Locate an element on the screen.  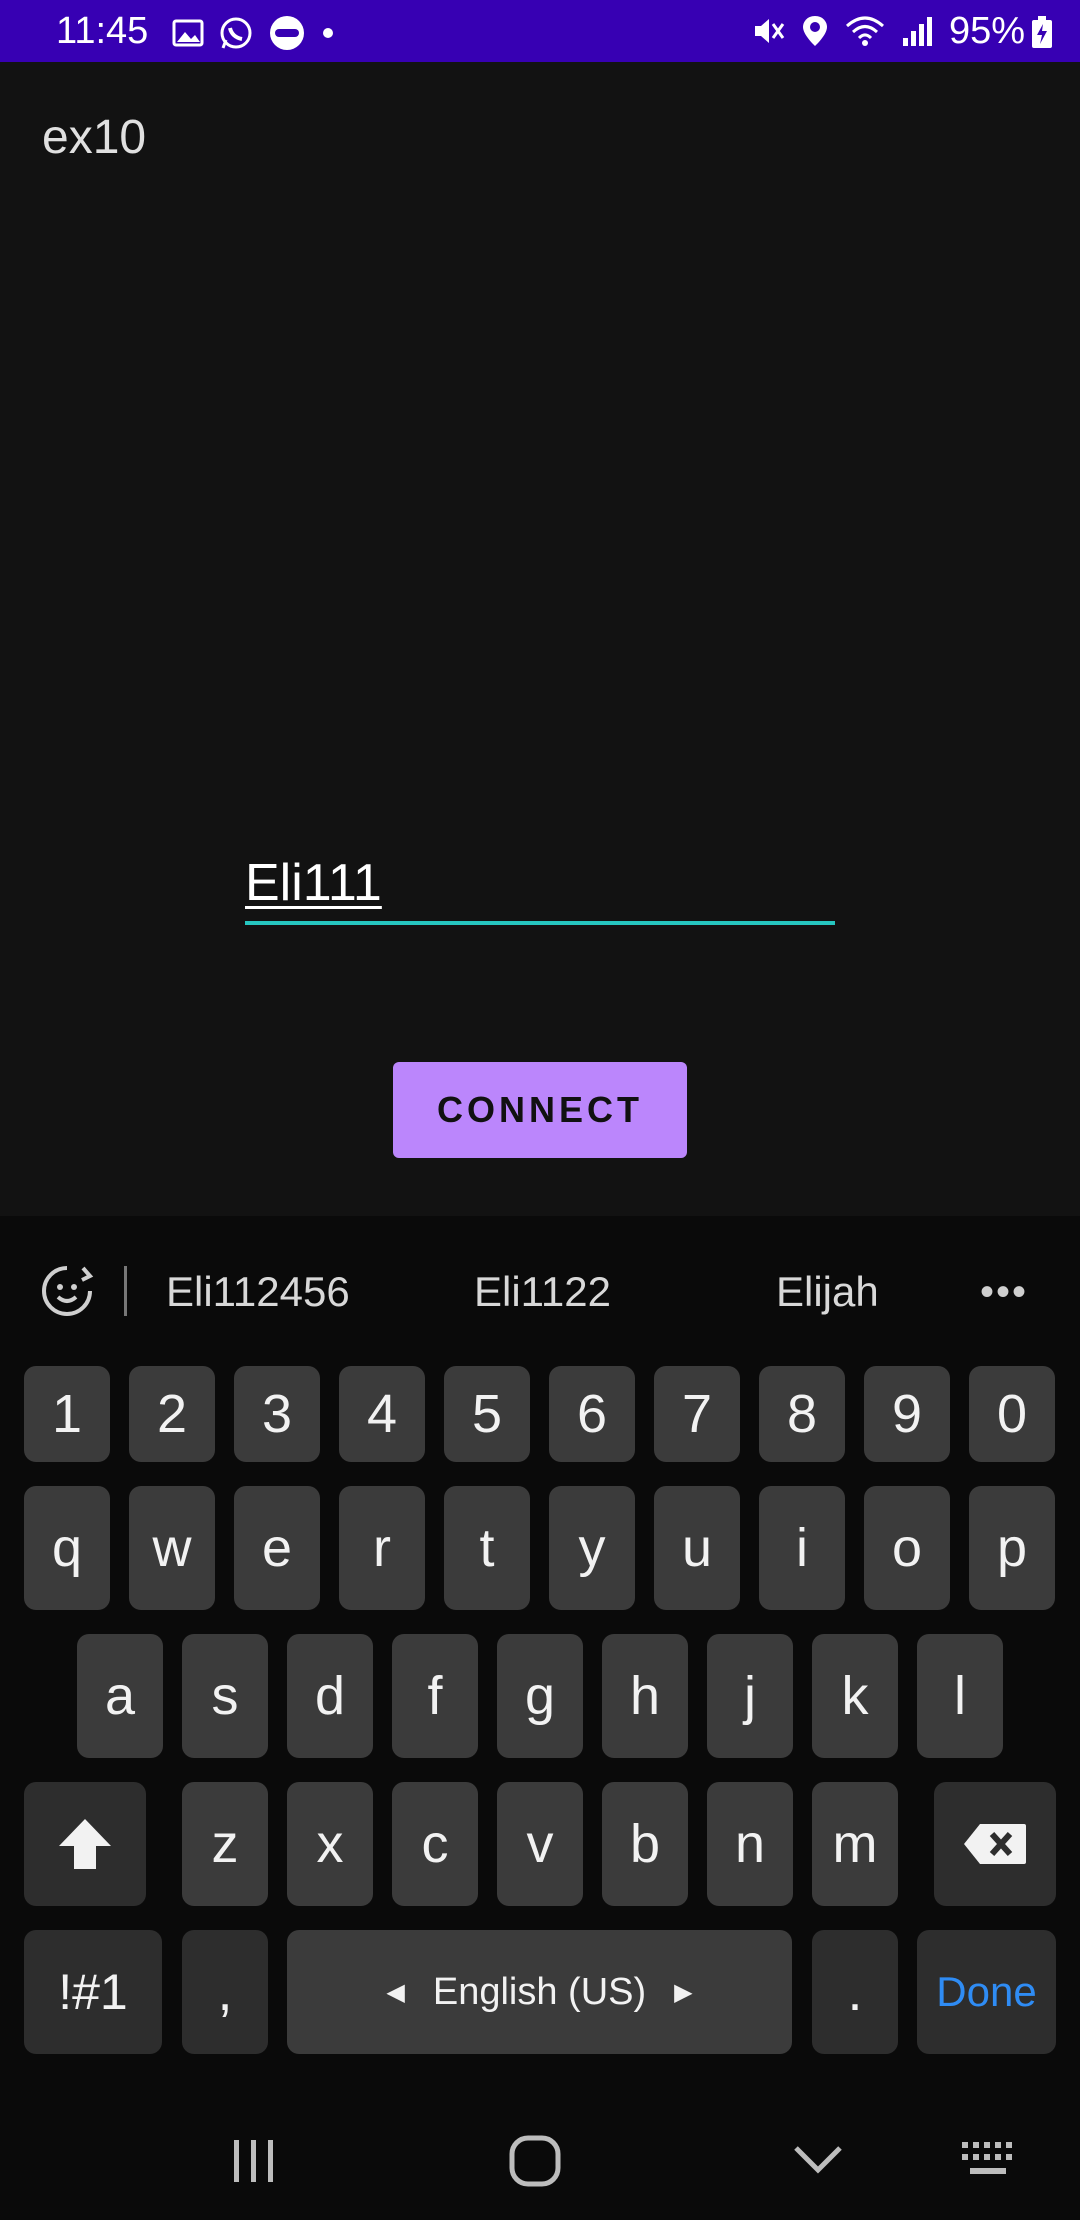
comma-key: , is located at coordinates (225, 1992).